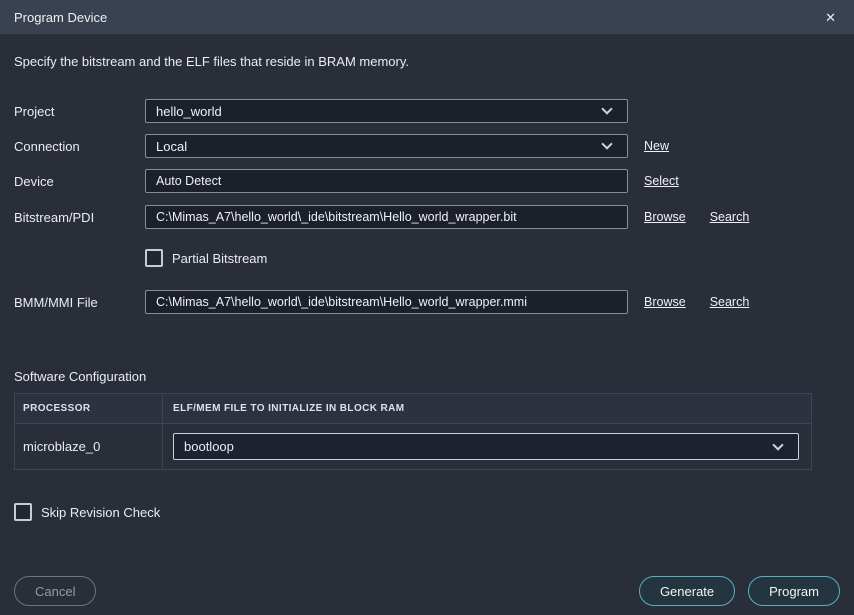  Describe the element at coordinates (492, 258) in the screenshot. I see `partial-bitstream-row: Partial Bitstream` at that location.